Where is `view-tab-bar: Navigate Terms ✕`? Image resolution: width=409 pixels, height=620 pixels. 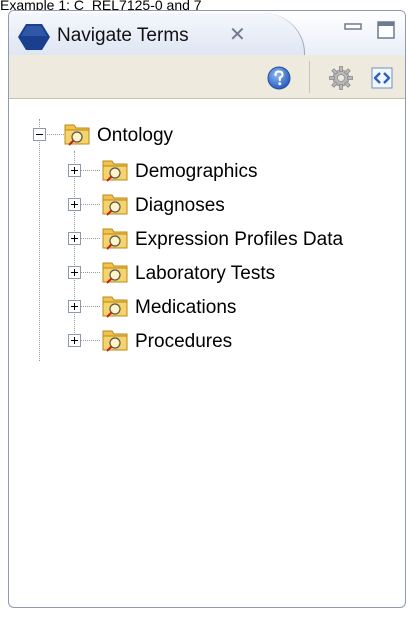
view-tab-bar: Navigate Terms ✕ is located at coordinates (207, 33).